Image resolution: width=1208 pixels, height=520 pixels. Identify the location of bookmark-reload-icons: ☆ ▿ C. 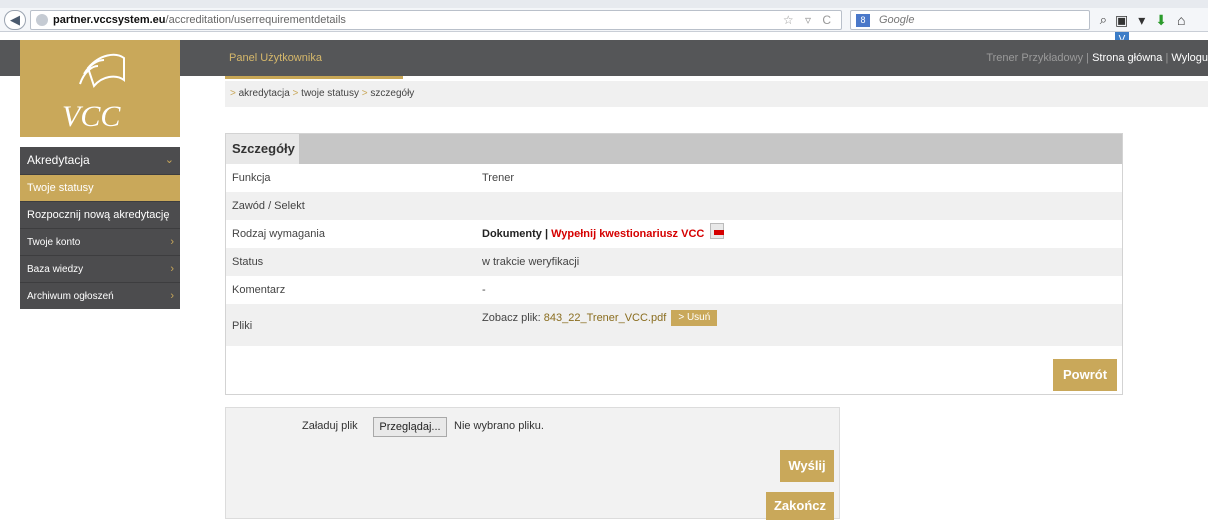
(809, 20).